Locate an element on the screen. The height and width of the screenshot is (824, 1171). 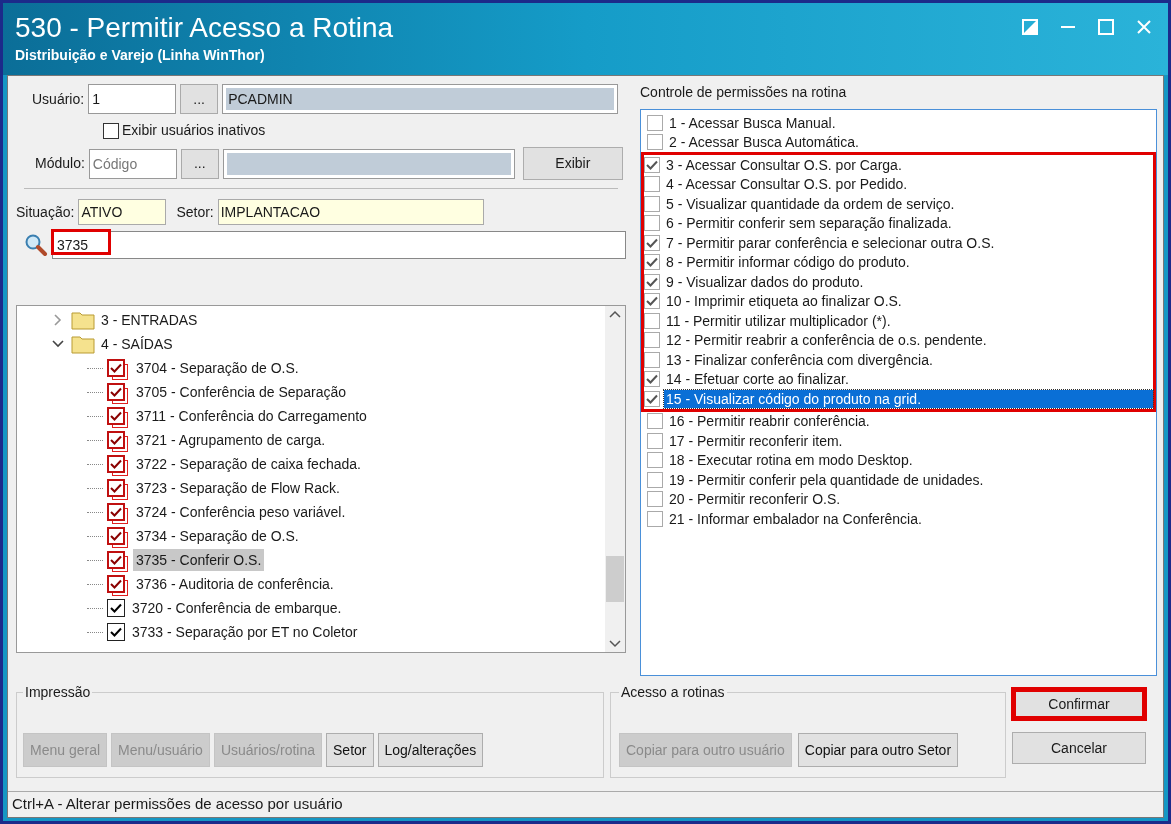
action-button: Confirmar is located at coordinates (1079, 704).